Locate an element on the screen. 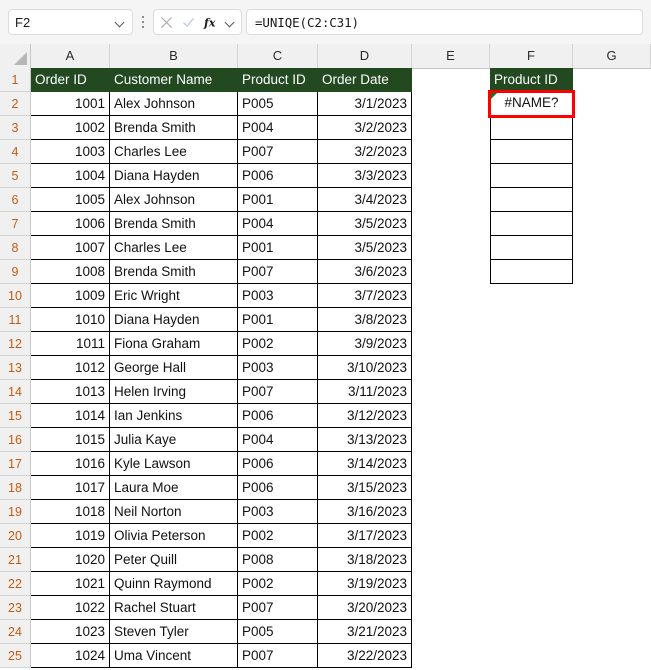  row-header-15: 15 is located at coordinates (15, 416).